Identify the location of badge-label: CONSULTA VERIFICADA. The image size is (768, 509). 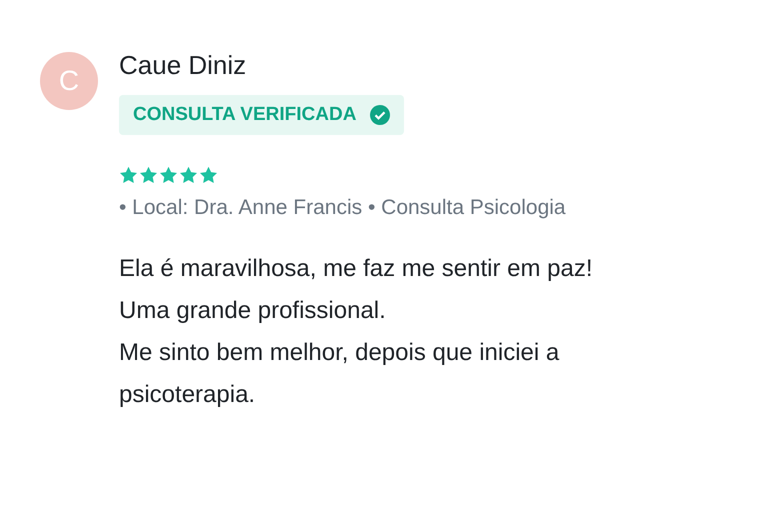
(244, 115).